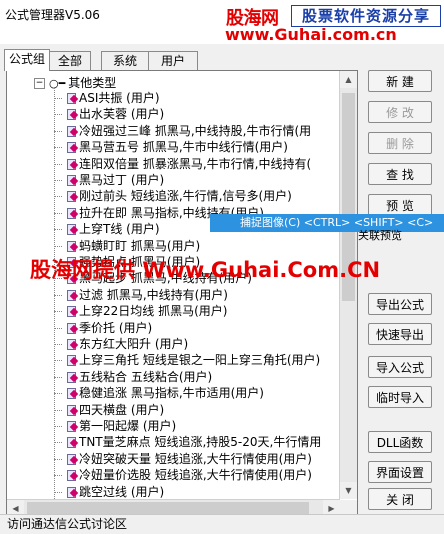 The height and width of the screenshot is (534, 444). What do you see at coordinates (159, 393) in the screenshot?
I see `tree-item: 稳健追涨 黑马指标,牛市适用(用户)` at bounding box center [159, 393].